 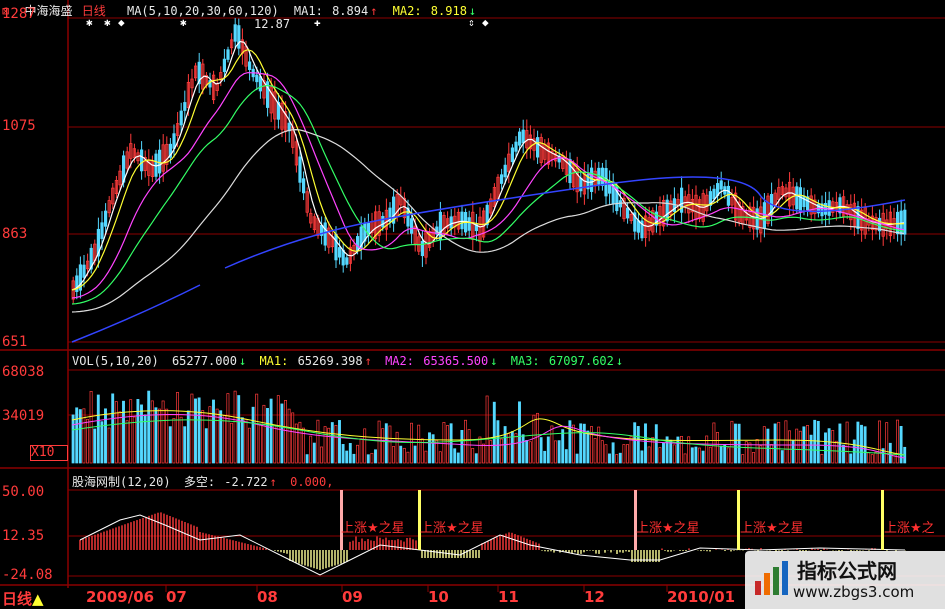 What do you see at coordinates (448, 11) in the screenshot?
I see `ma2-value: 8.918` at bounding box center [448, 11].